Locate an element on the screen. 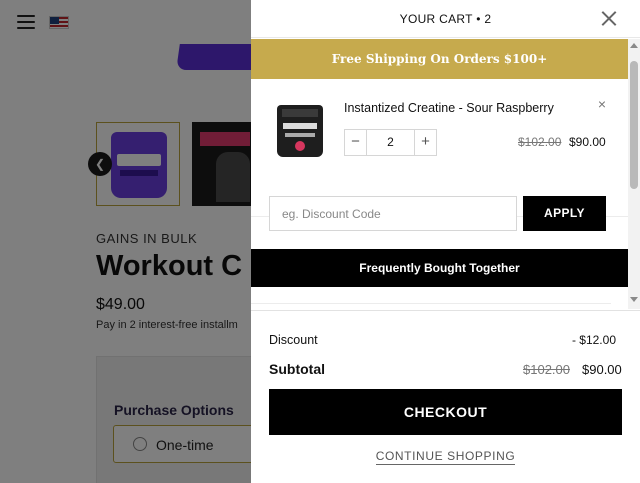 Image resolution: width=640 pixels, height=483 pixels. item-new-price: $90.00 is located at coordinates (587, 142).